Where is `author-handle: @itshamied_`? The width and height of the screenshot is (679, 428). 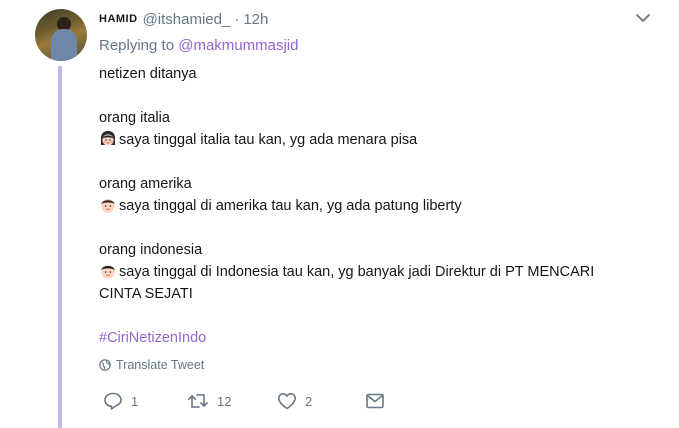
author-handle: @itshamied_ is located at coordinates (187, 19).